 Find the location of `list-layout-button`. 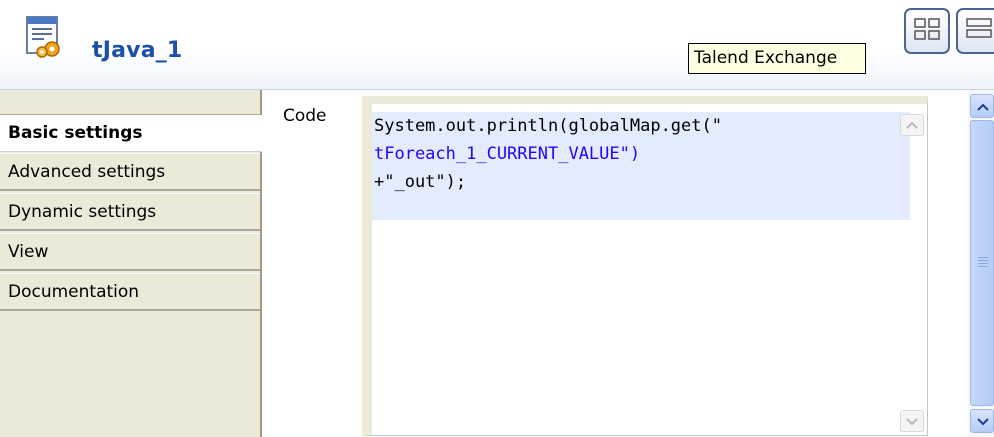

list-layout-button is located at coordinates (975, 31).